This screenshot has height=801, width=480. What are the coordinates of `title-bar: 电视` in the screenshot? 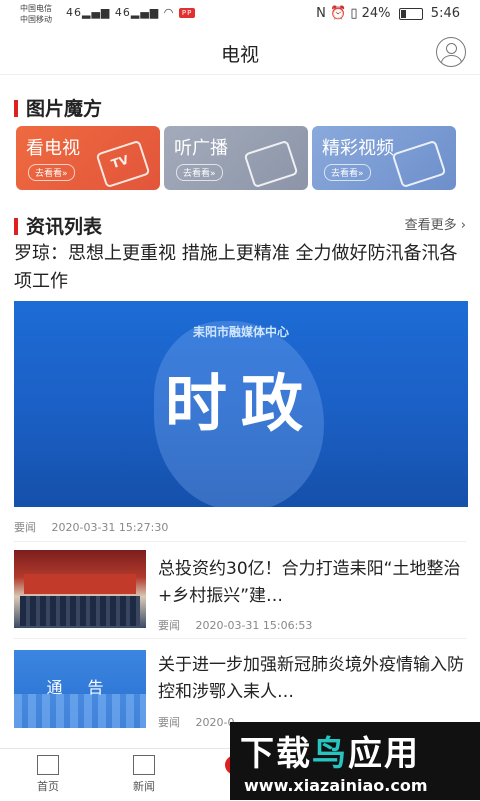 It's located at (240, 52).